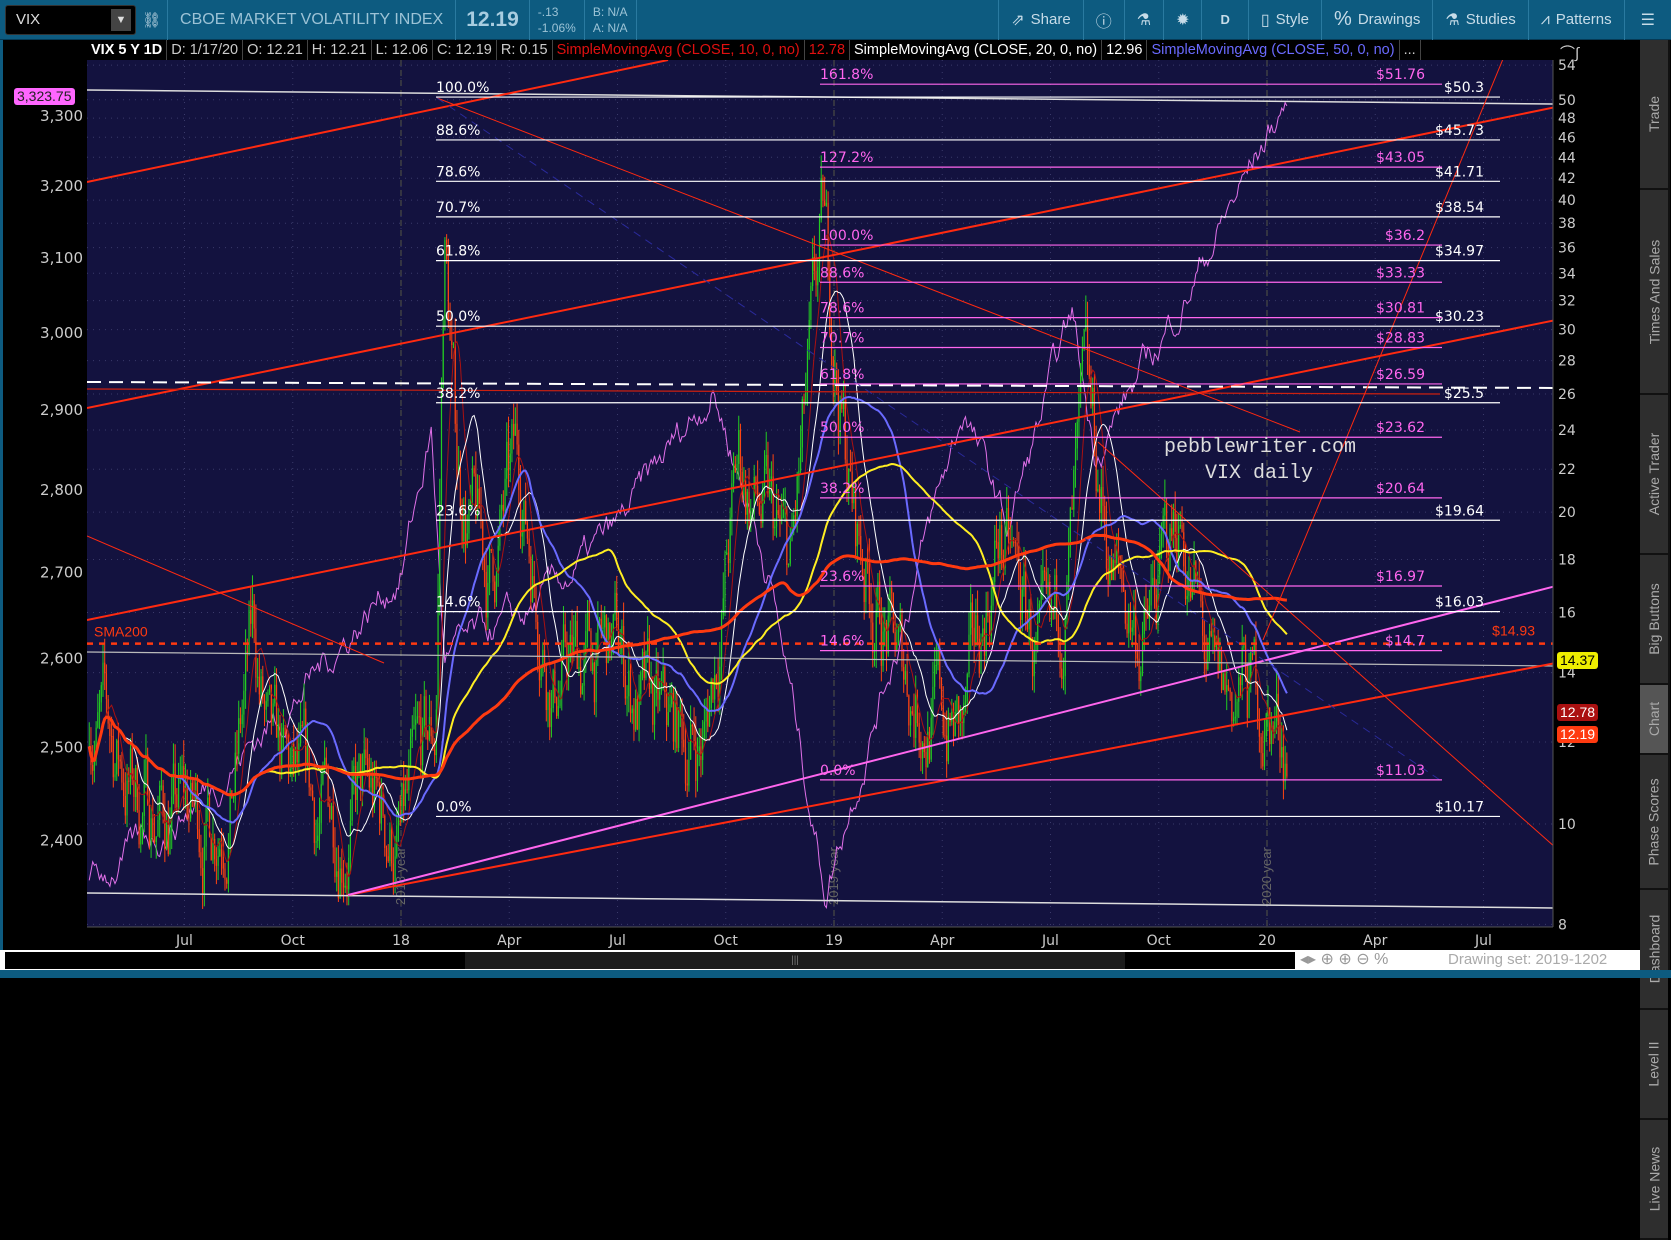 This screenshot has width=1671, height=1240. What do you see at coordinates (1362, 959) in the screenshot?
I see `zoom-out-icon: ⊖` at bounding box center [1362, 959].